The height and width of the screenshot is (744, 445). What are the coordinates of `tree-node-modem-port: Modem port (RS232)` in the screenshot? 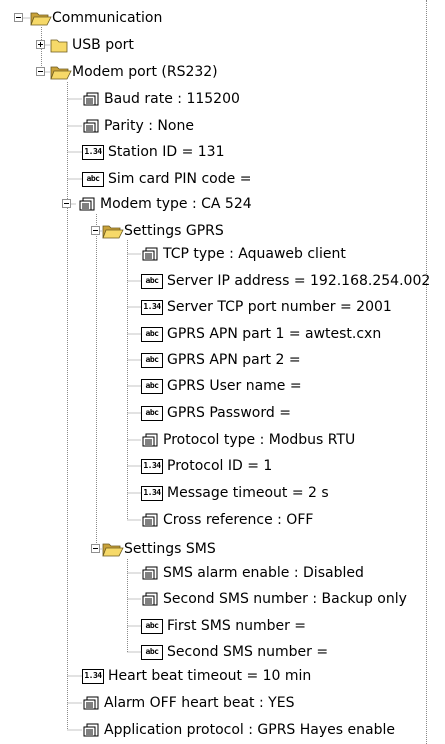 It's located at (134, 72).